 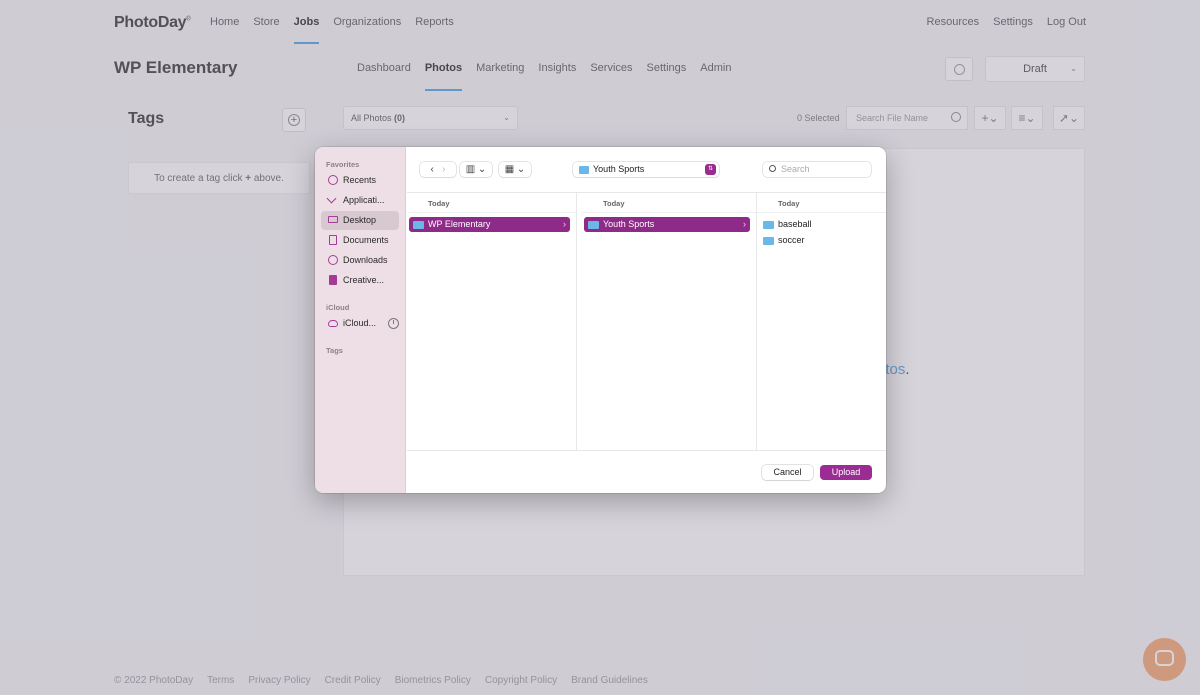 What do you see at coordinates (360, 220) in the screenshot?
I see `sidebar-item-desktop: Desktop` at bounding box center [360, 220].